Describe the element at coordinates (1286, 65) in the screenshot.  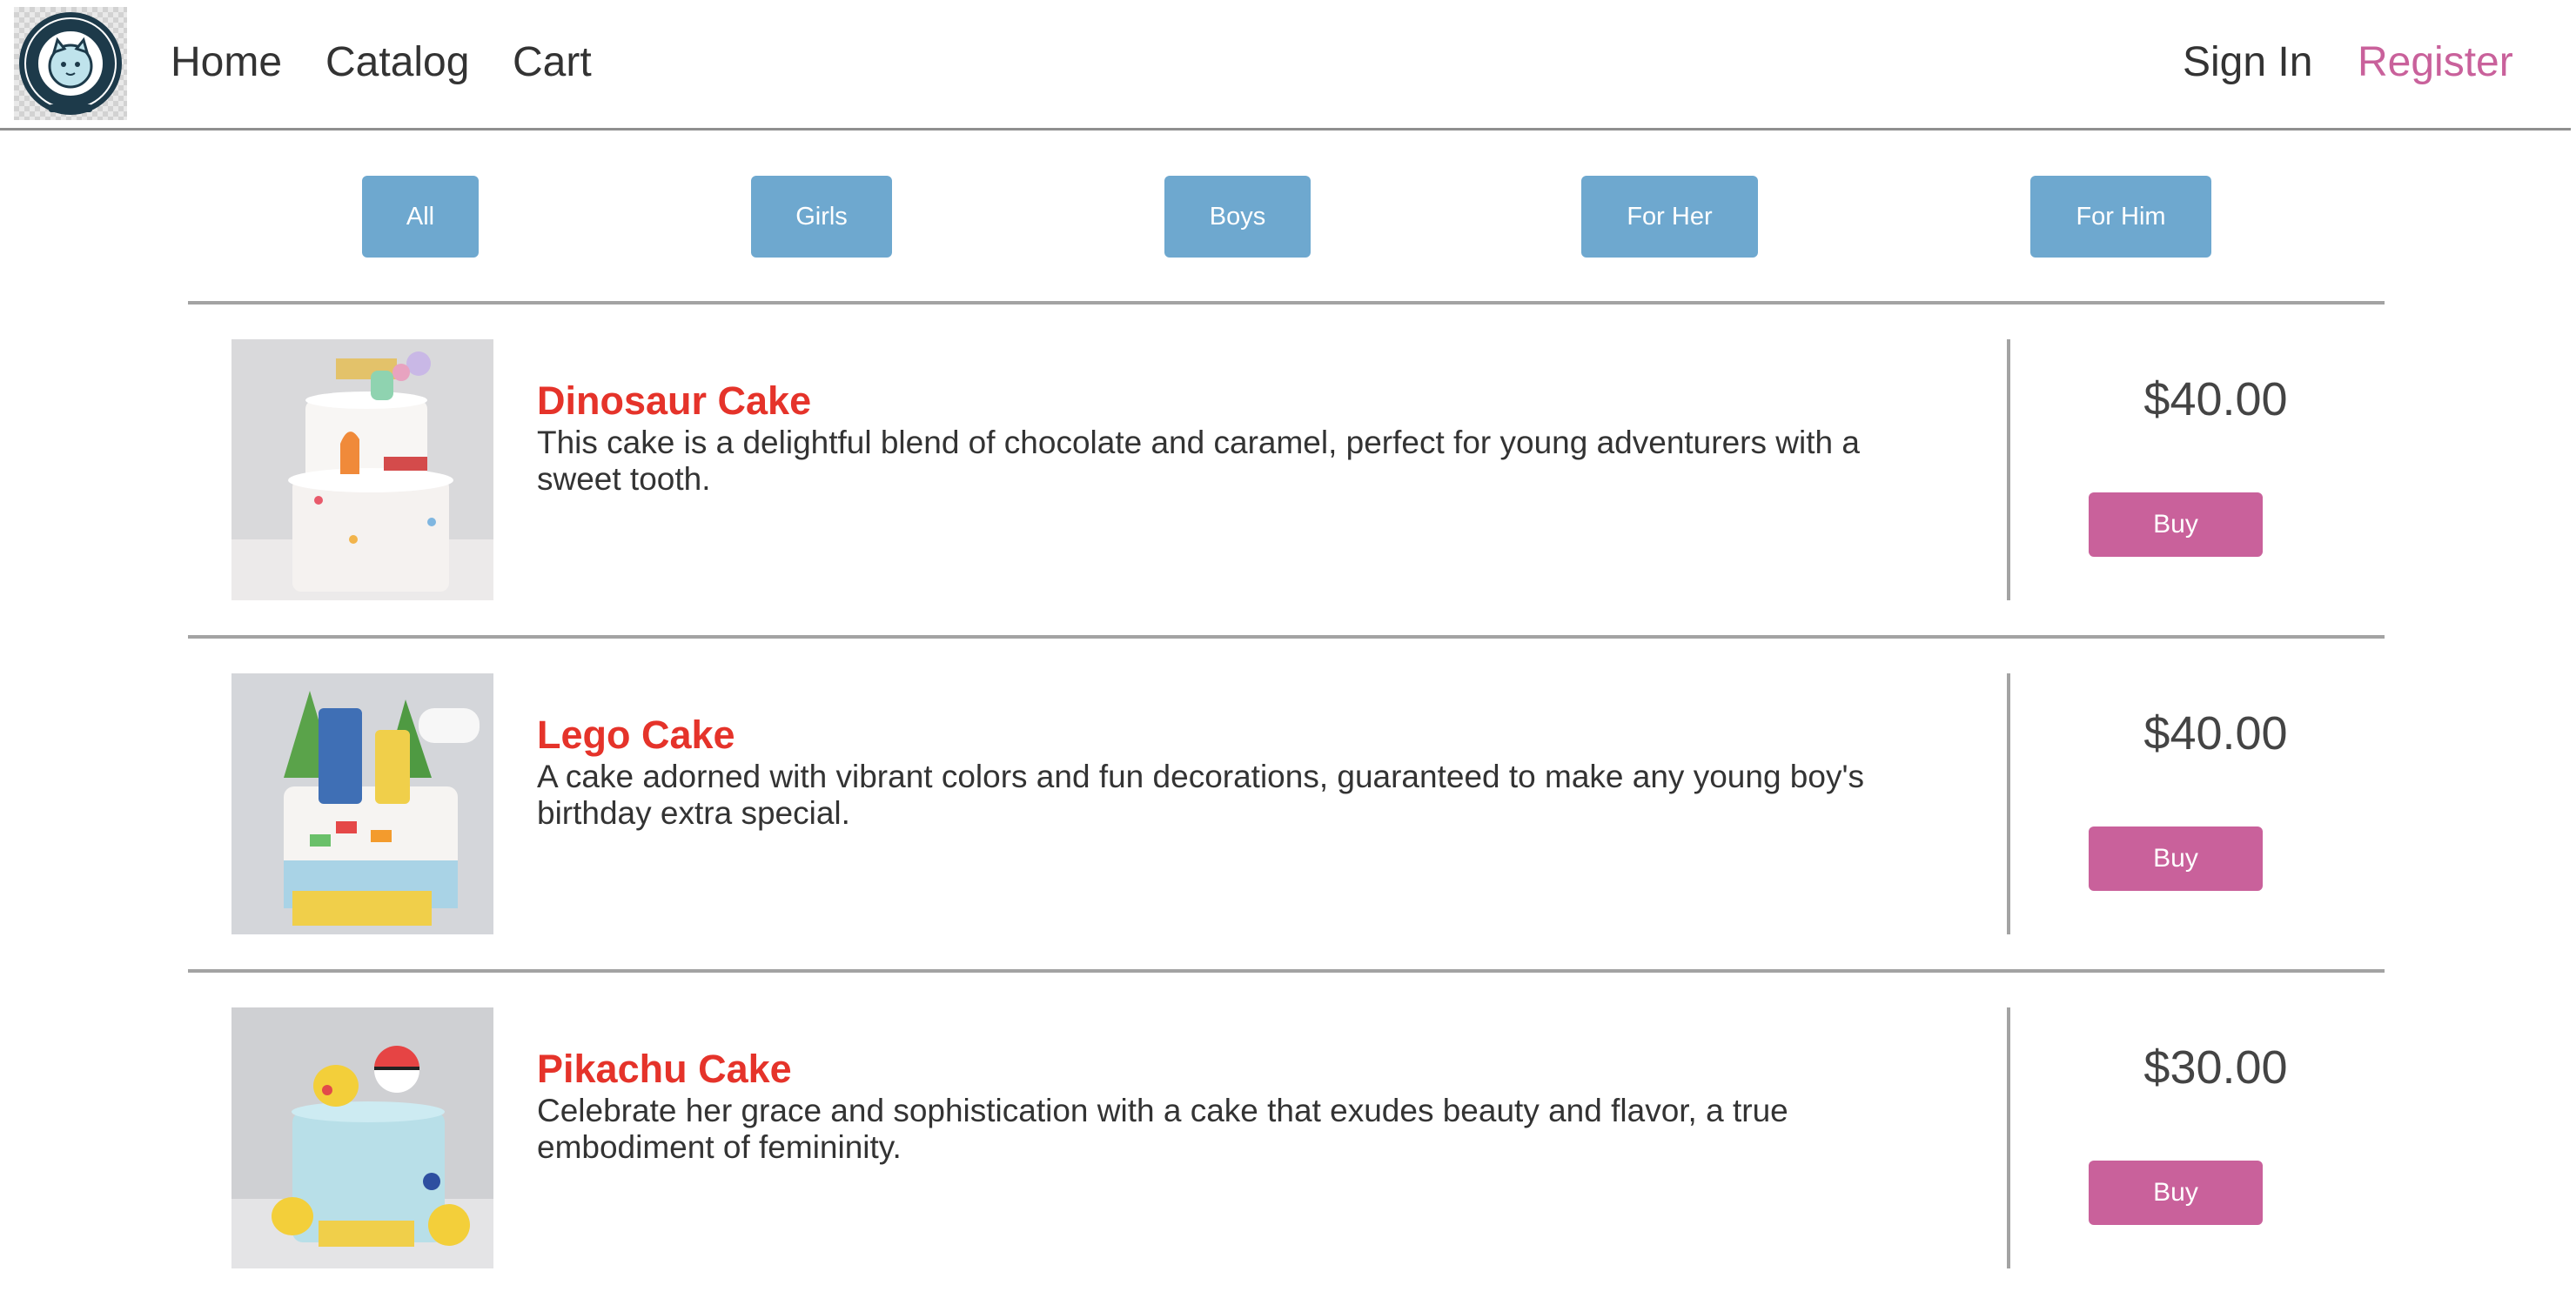
I see `top-navbar: Home Catalog Cart Sign In Register` at that location.